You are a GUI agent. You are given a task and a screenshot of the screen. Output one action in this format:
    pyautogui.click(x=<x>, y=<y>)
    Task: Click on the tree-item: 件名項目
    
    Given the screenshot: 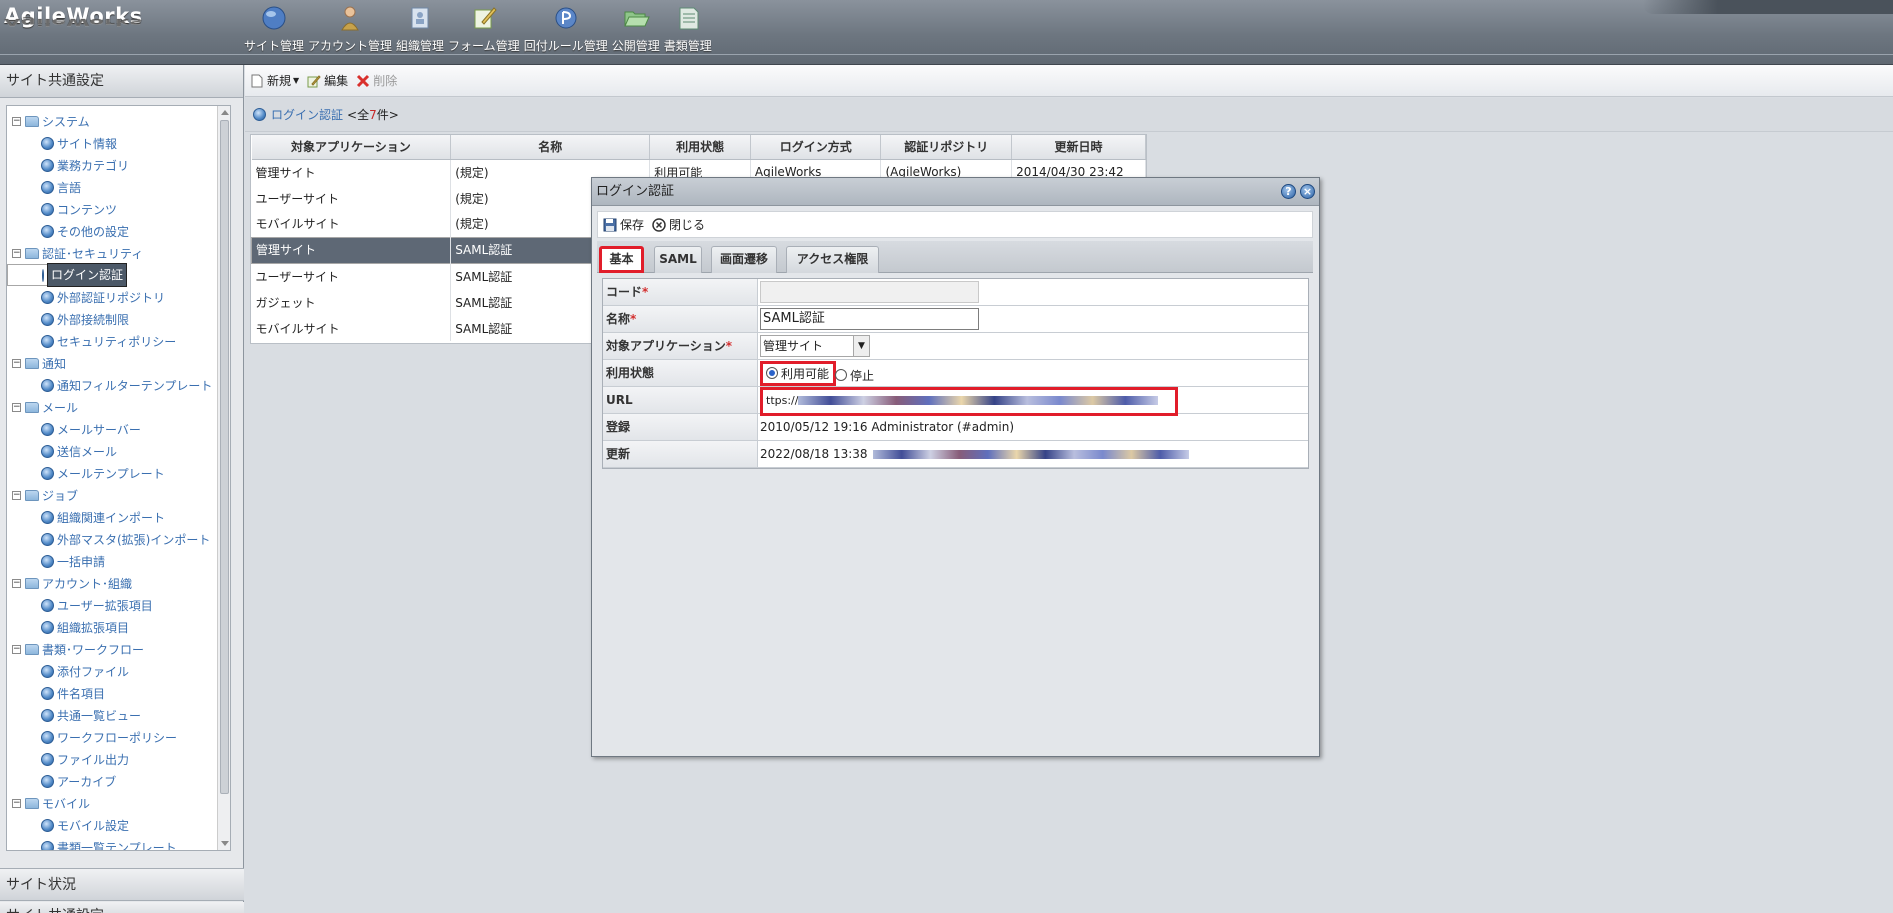 What is the action you would take?
    pyautogui.click(x=111, y=693)
    